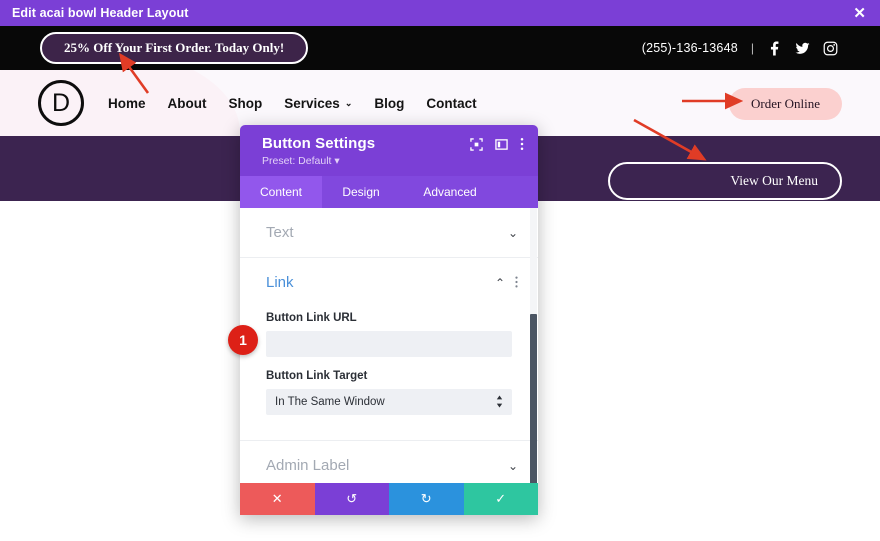 This screenshot has width=880, height=541. Describe the element at coordinates (351, 499) in the screenshot. I see `undo-button: ↺` at that location.